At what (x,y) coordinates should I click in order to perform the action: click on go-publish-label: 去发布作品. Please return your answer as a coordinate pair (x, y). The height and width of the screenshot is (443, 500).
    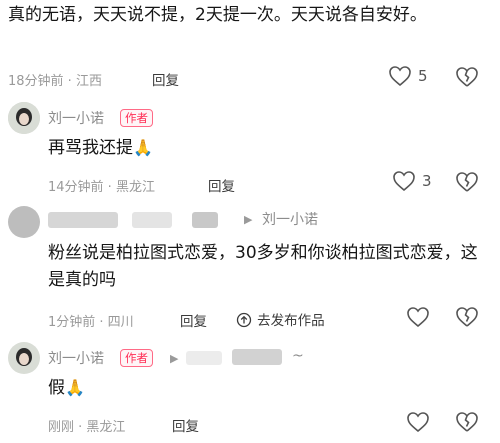
    Looking at the image, I should click on (291, 321).